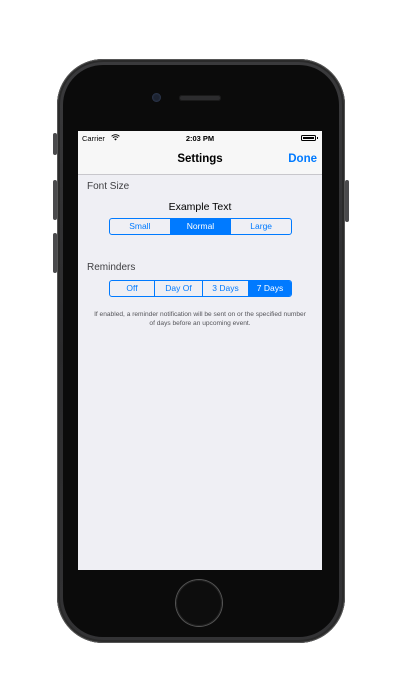  Describe the element at coordinates (260, 226) in the screenshot. I see `segment-font-large: Large` at that location.